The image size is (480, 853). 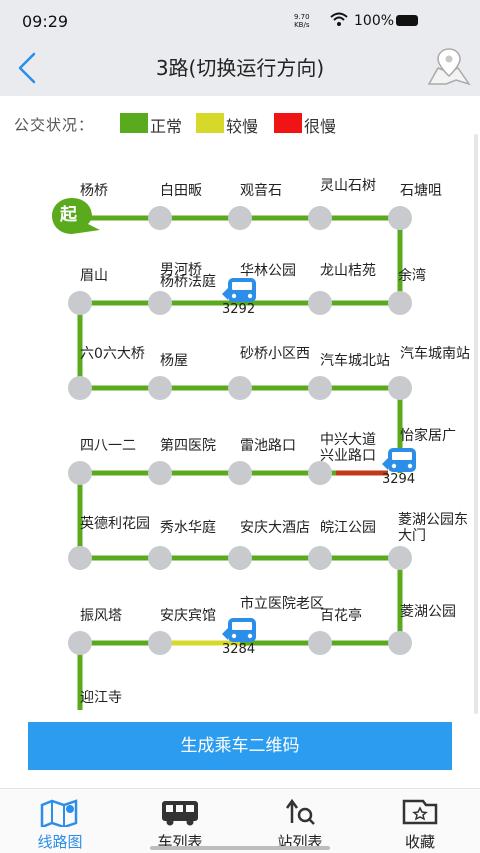 What do you see at coordinates (188, 528) in the screenshot?
I see `stop-label: 秀水华庭` at bounding box center [188, 528].